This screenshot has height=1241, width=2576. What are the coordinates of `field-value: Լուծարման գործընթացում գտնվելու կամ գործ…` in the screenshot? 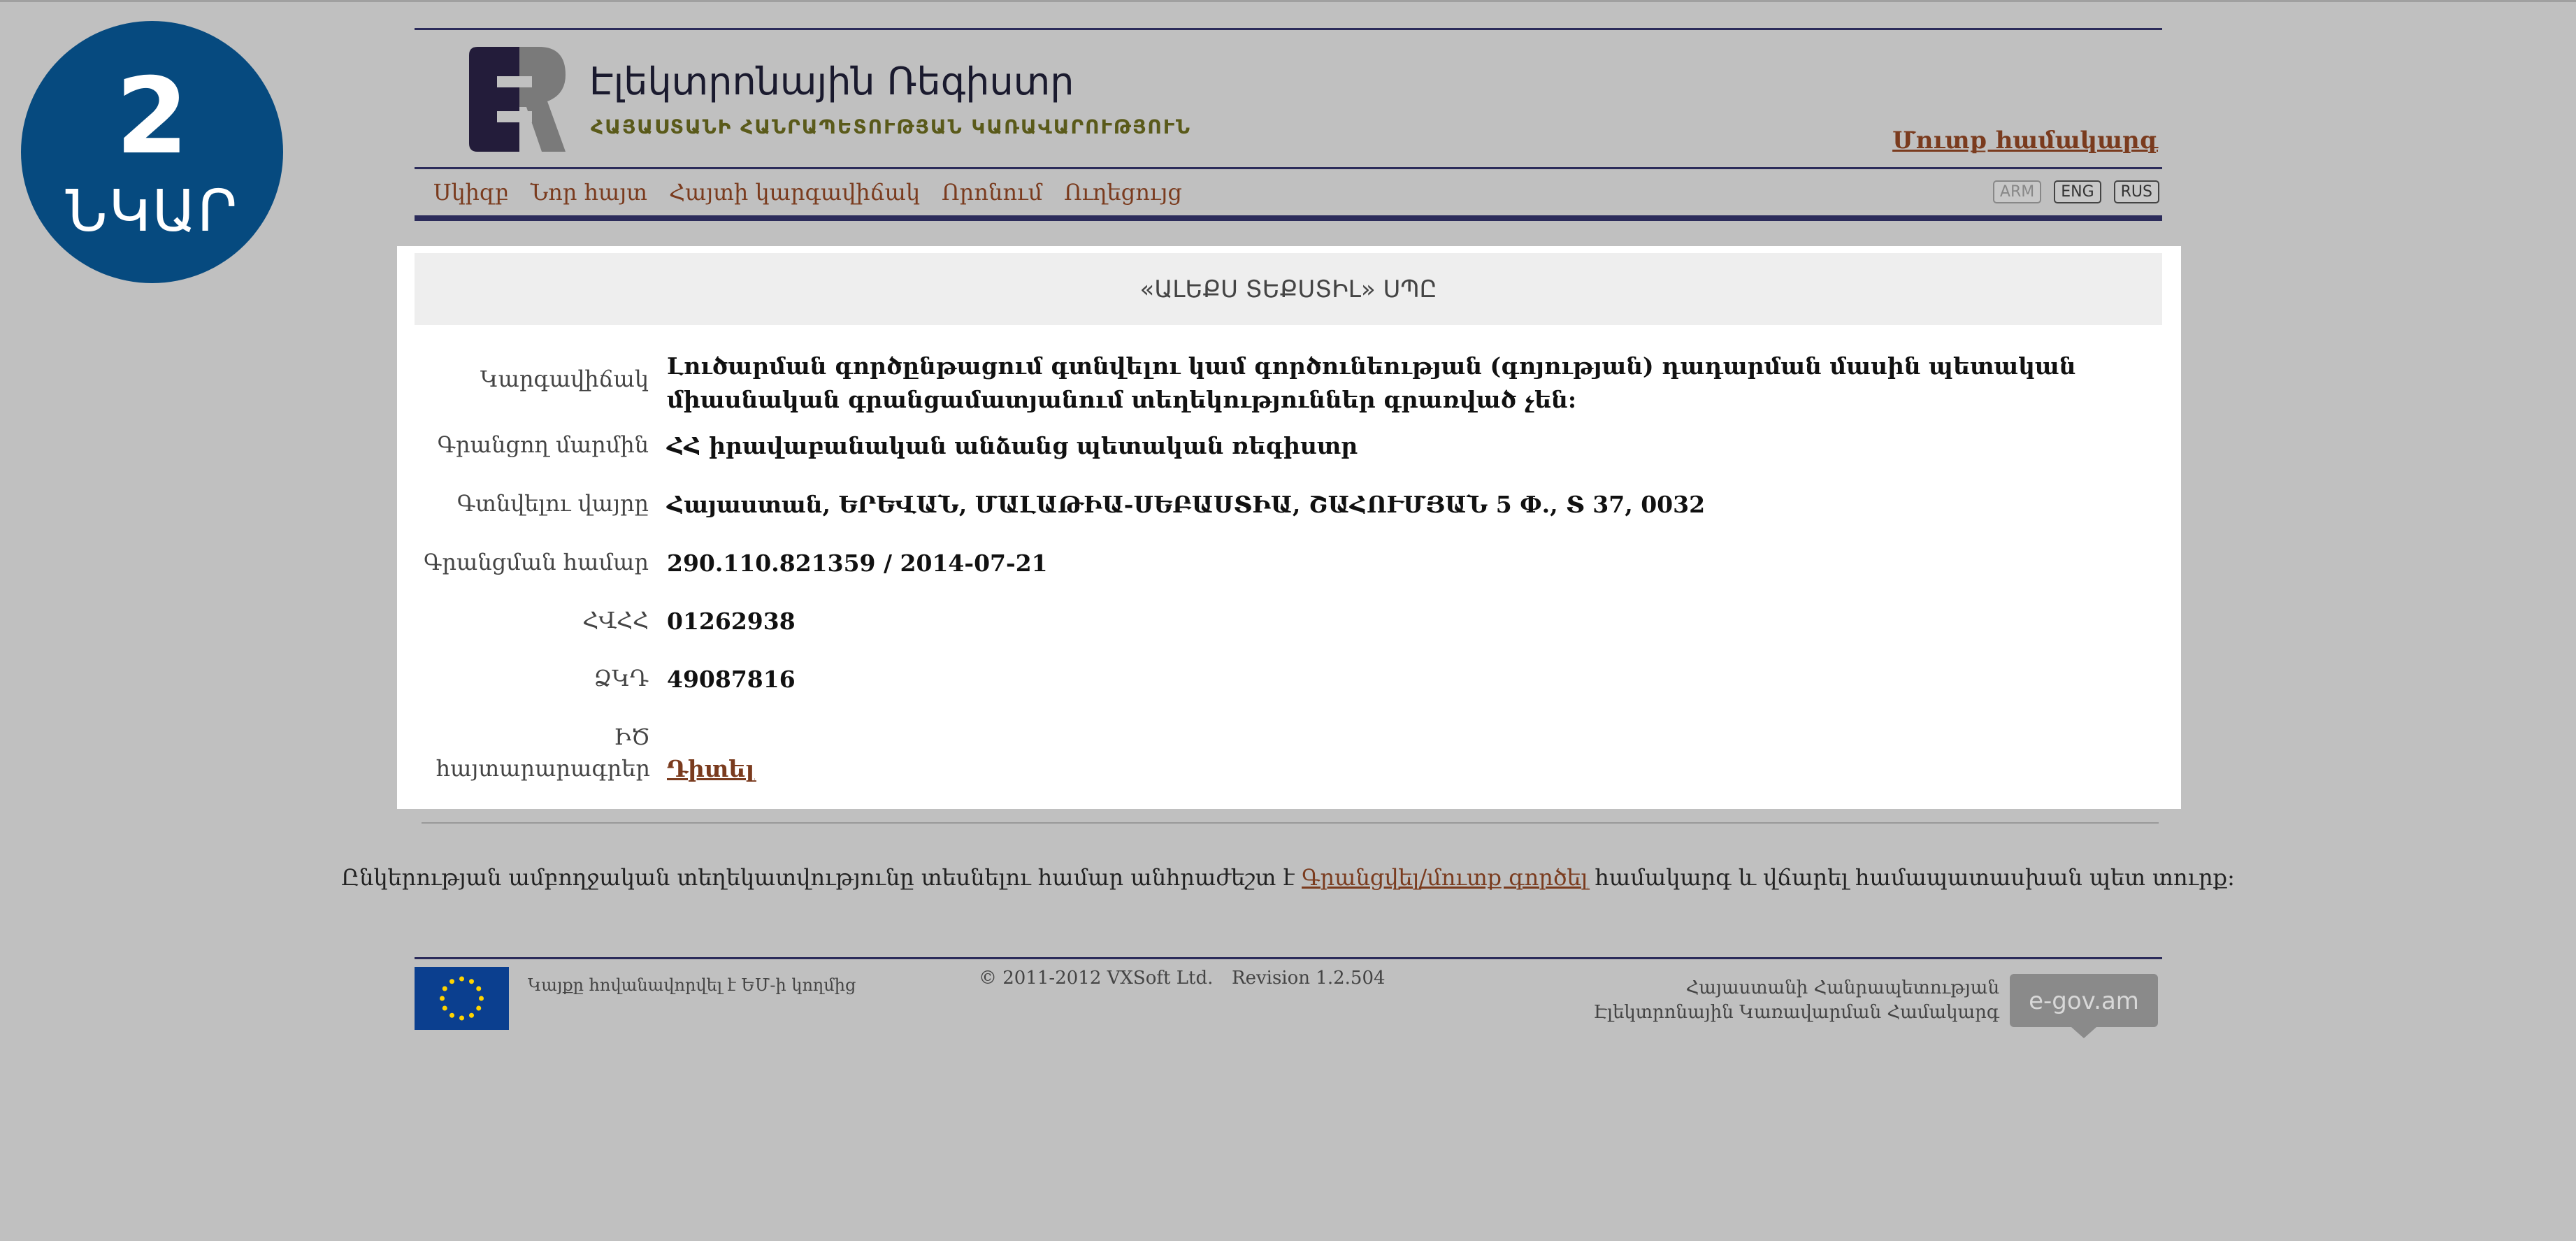 It's located at (1371, 382).